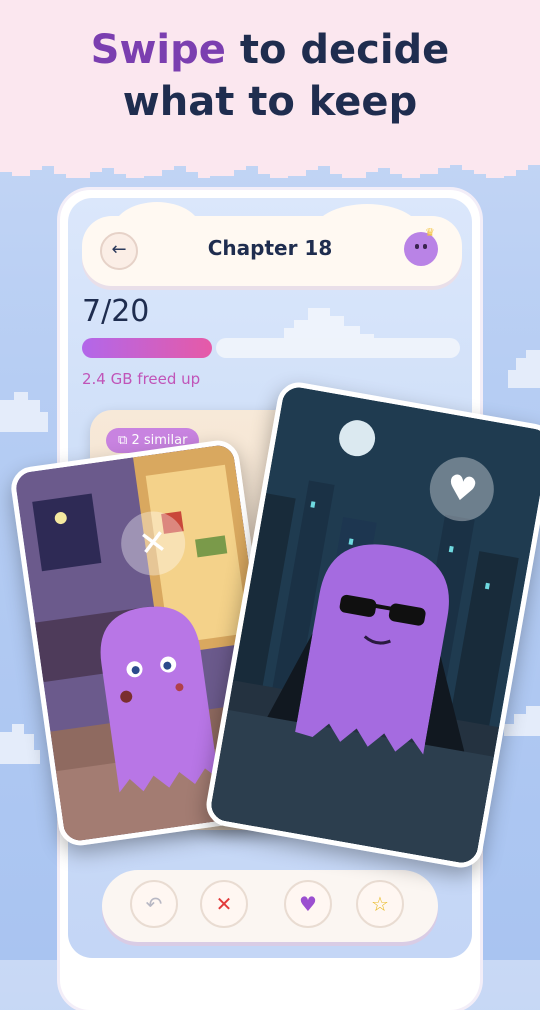 This screenshot has height=1010, width=540. I want to click on ghost-avatar-icon: ♛, so click(421, 246).